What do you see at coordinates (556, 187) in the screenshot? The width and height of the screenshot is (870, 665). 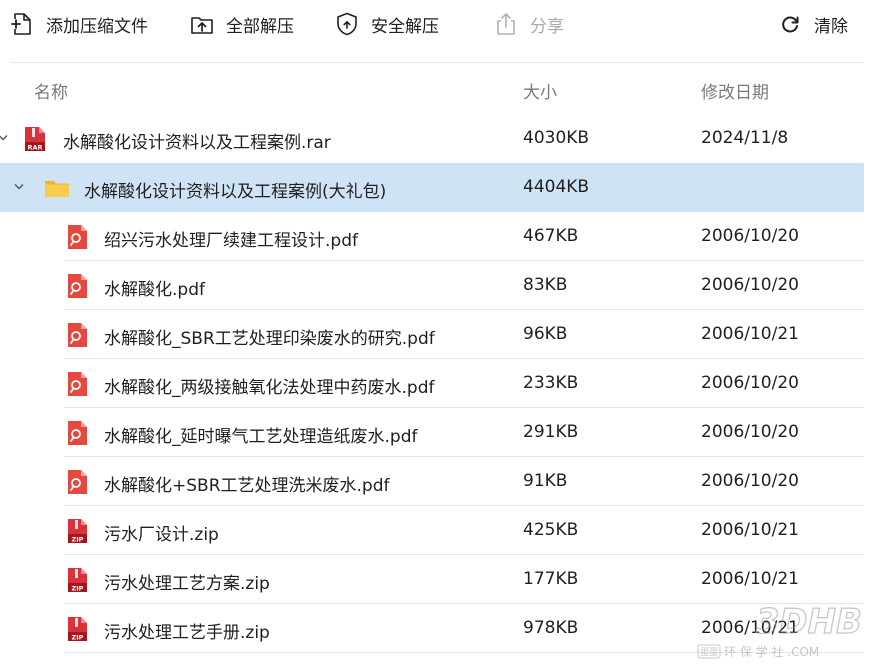 I see `file-size: 4404KB` at bounding box center [556, 187].